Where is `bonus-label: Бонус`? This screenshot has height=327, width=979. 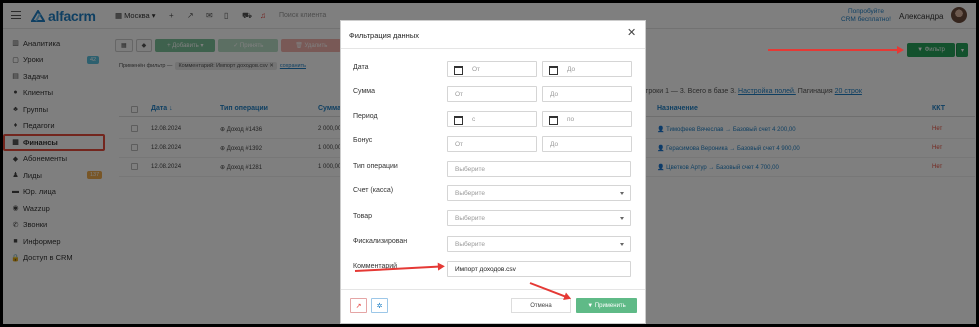 bonus-label: Бонус is located at coordinates (363, 140).